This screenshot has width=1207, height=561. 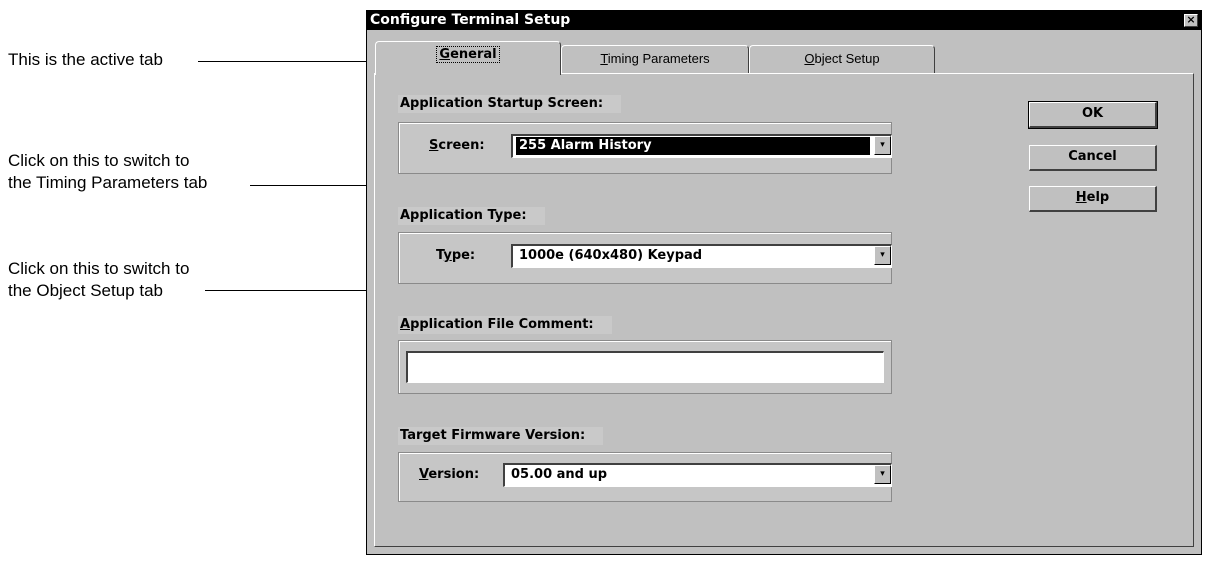 What do you see at coordinates (693, 146) in the screenshot?
I see `screen-value: 255 Alarm History` at bounding box center [693, 146].